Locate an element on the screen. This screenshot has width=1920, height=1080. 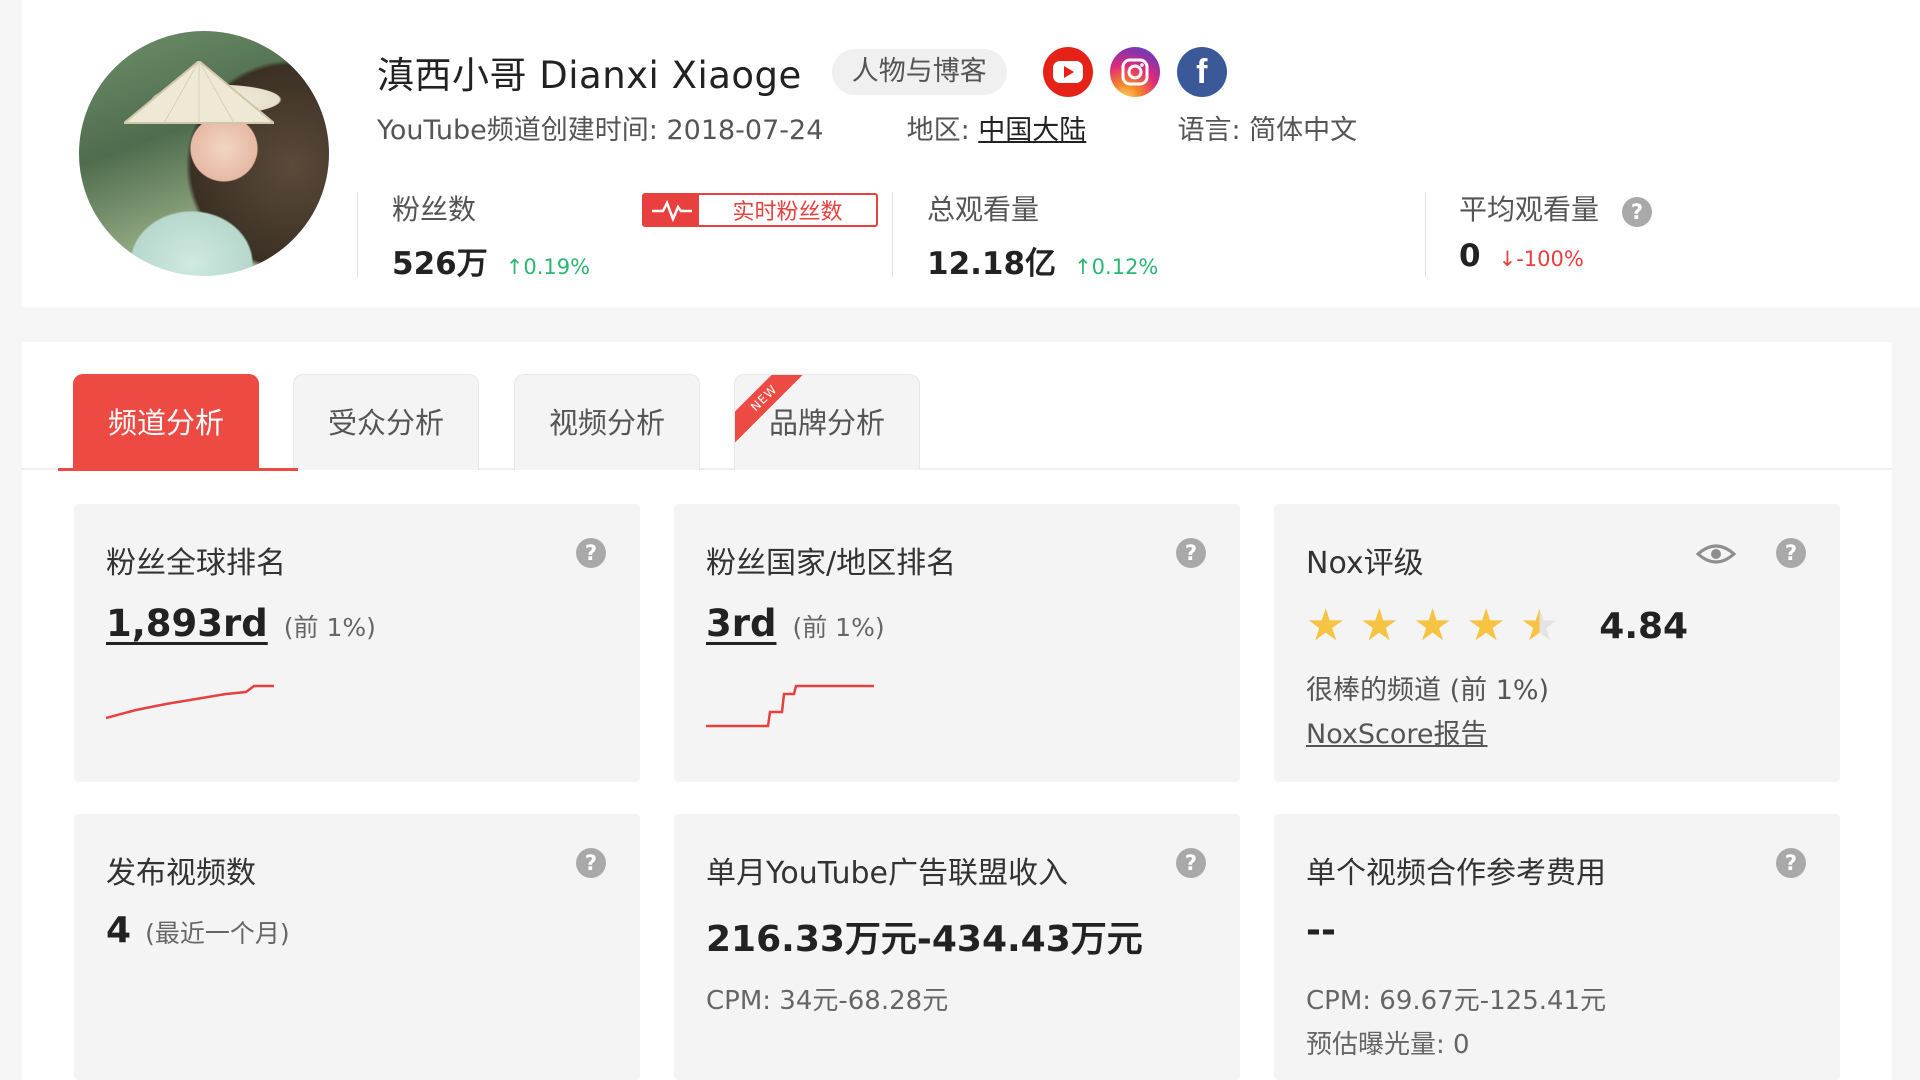
pulse-icon is located at coordinates (671, 210).